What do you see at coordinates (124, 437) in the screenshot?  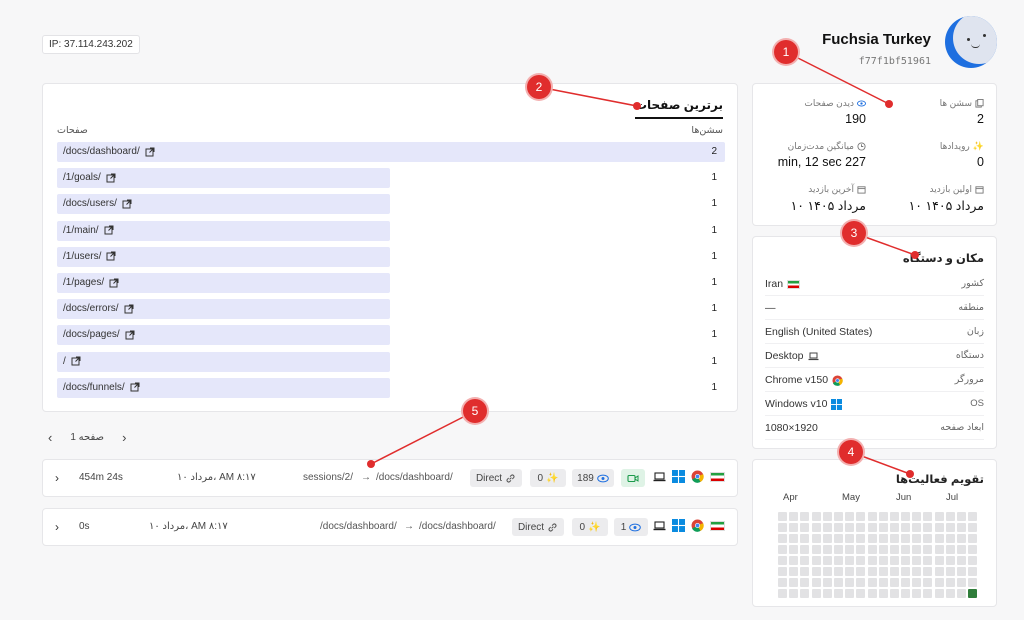 I see `next-page-button: ›` at bounding box center [124, 437].